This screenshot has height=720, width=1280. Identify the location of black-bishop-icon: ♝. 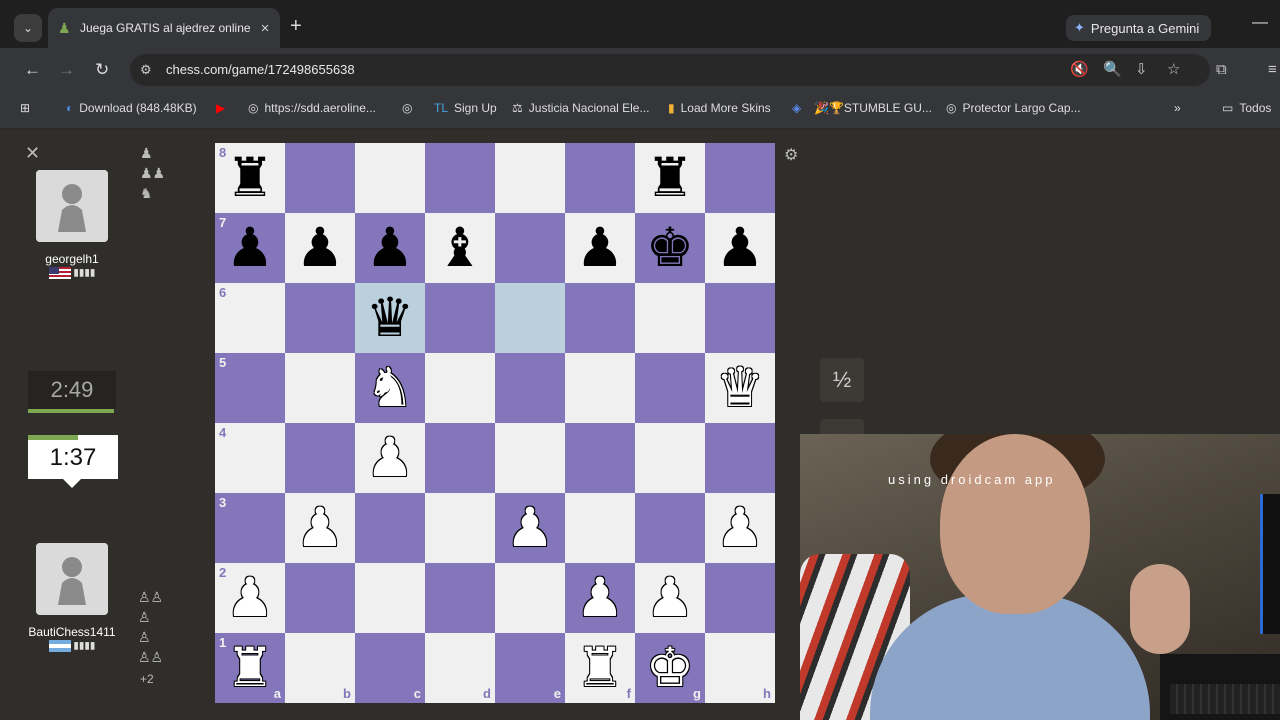
(460, 248).